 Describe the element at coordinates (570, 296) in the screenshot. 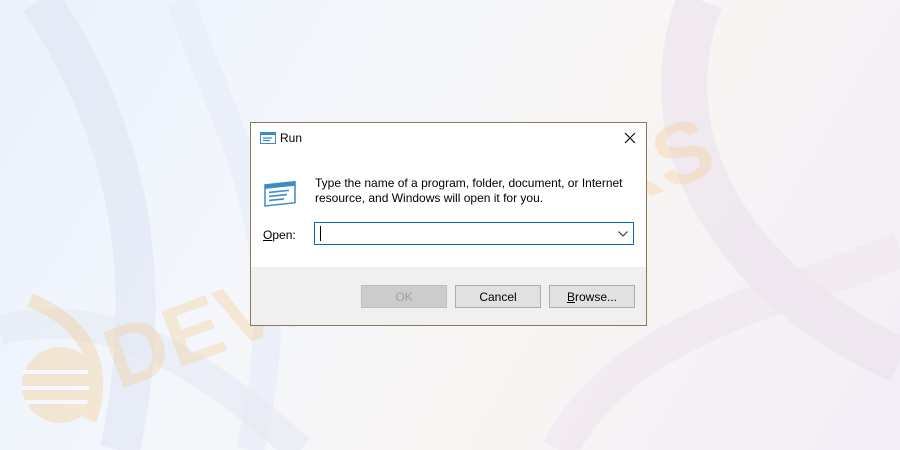

I see `browse-access-key: B` at that location.